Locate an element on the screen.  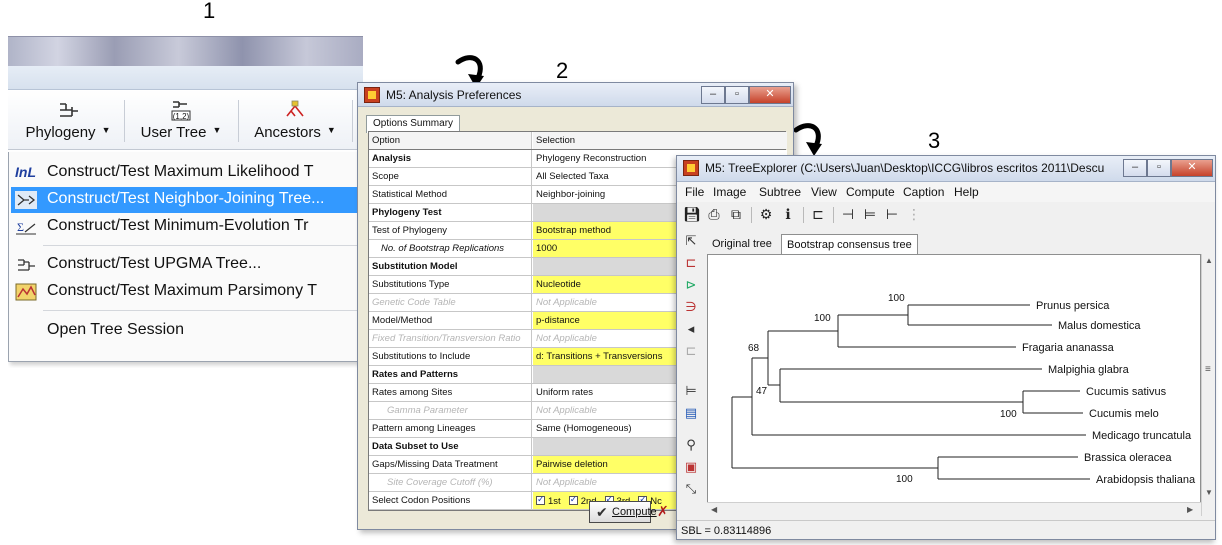
scroll-grip-icon: ≡ is located at coordinates (1208, 369).